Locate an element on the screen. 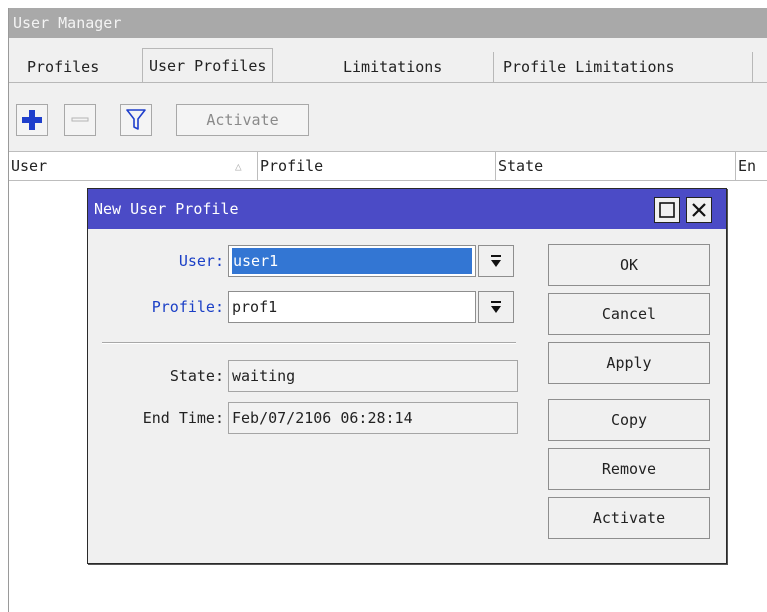  activate-button: Activate is located at coordinates (242, 120).